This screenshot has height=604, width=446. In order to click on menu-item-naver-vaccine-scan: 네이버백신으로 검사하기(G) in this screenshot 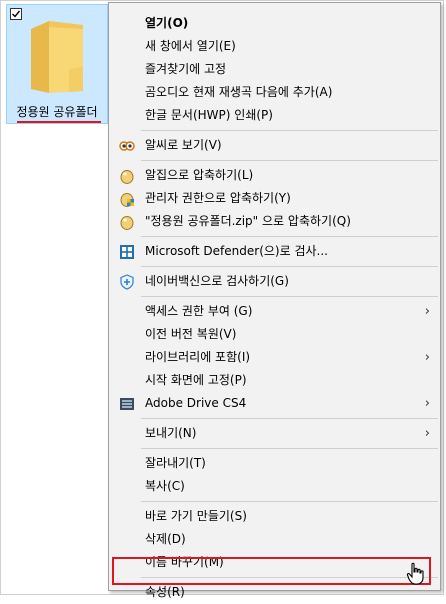, I will do `click(274, 281)`.